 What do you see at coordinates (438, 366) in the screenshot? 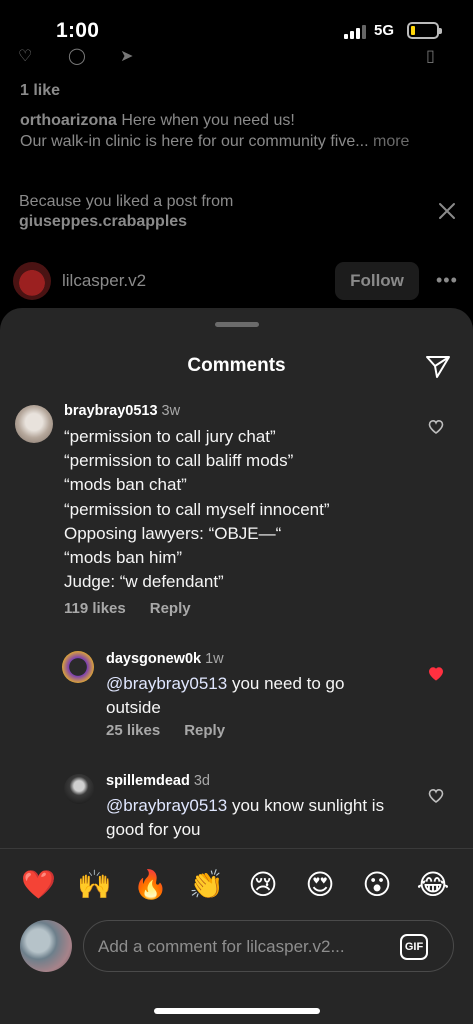
I see `send-icon` at bounding box center [438, 366].